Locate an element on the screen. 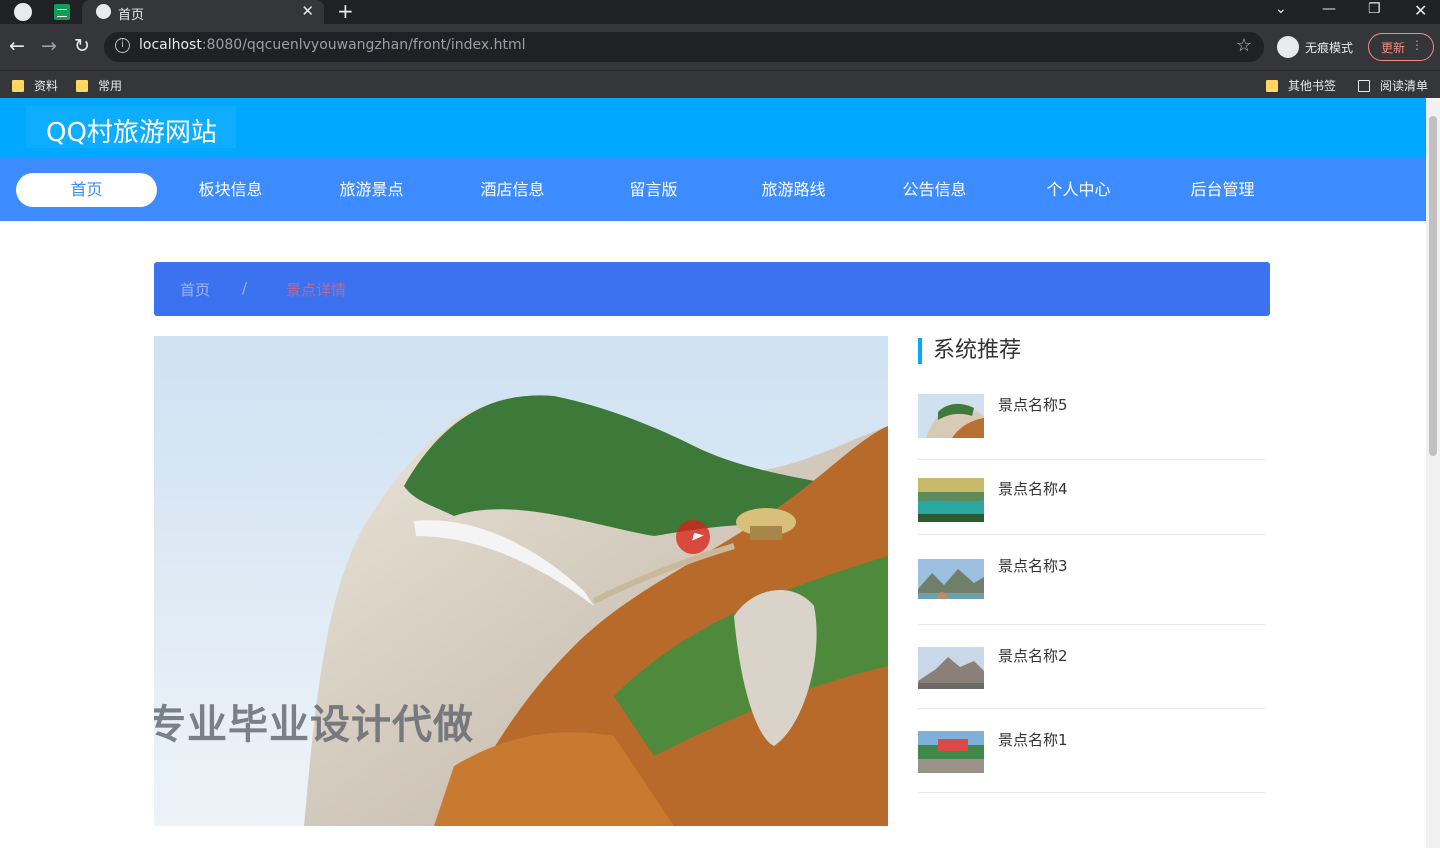  nav-hotels: 酒店信息 is located at coordinates (512, 190).